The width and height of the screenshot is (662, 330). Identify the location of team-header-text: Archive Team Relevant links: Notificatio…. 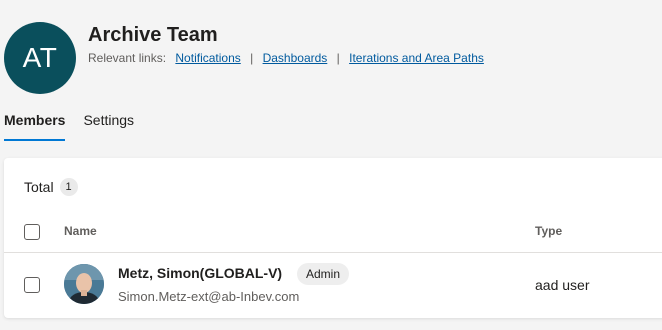
(286, 44).